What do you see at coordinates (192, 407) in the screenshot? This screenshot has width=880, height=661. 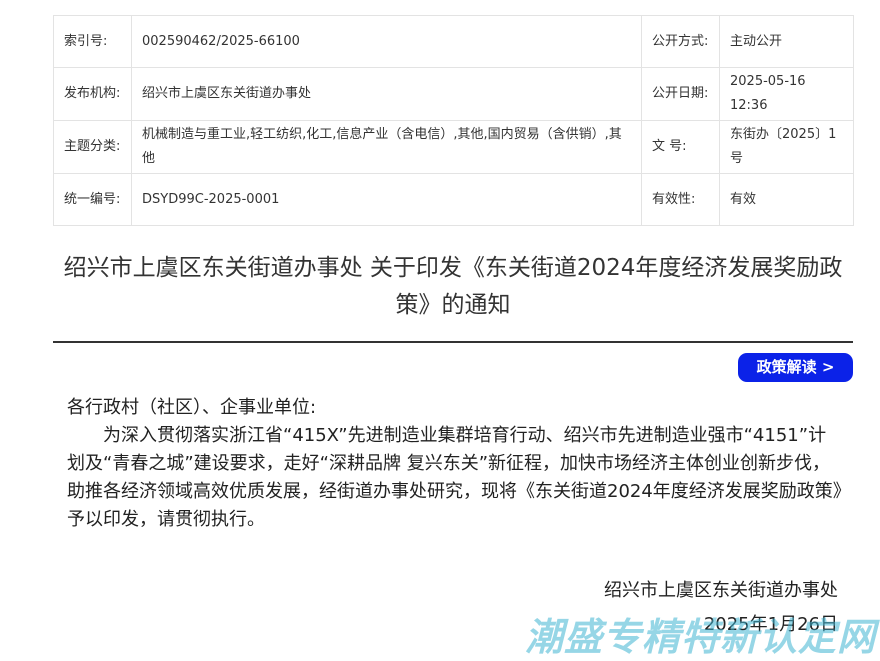 I see `salutation: 各行政村（社区）、企事业单位:` at bounding box center [192, 407].